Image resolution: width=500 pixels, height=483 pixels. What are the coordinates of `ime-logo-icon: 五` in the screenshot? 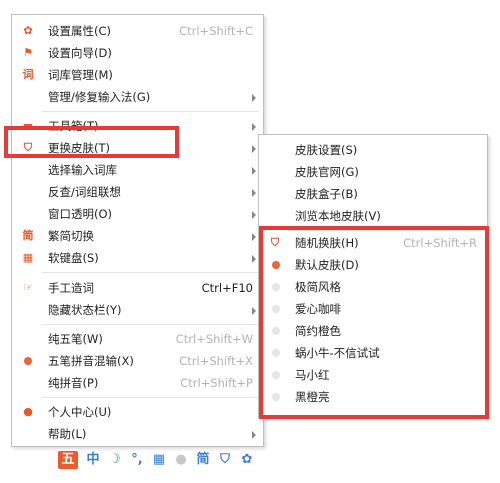 It's located at (68, 460).